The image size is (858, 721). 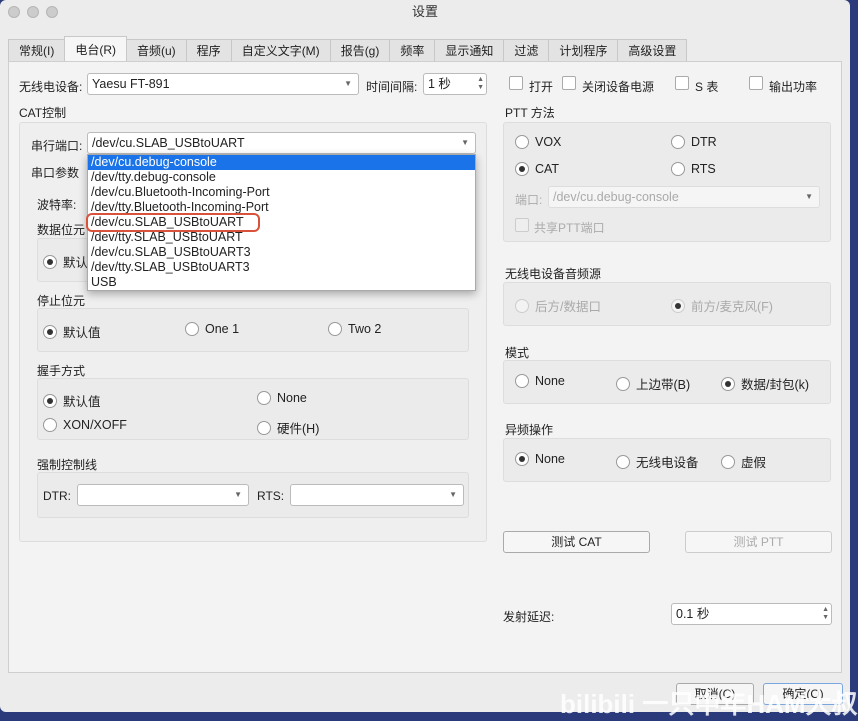 What do you see at coordinates (412, 50) in the screenshot?
I see `tab-6: 频率` at bounding box center [412, 50].